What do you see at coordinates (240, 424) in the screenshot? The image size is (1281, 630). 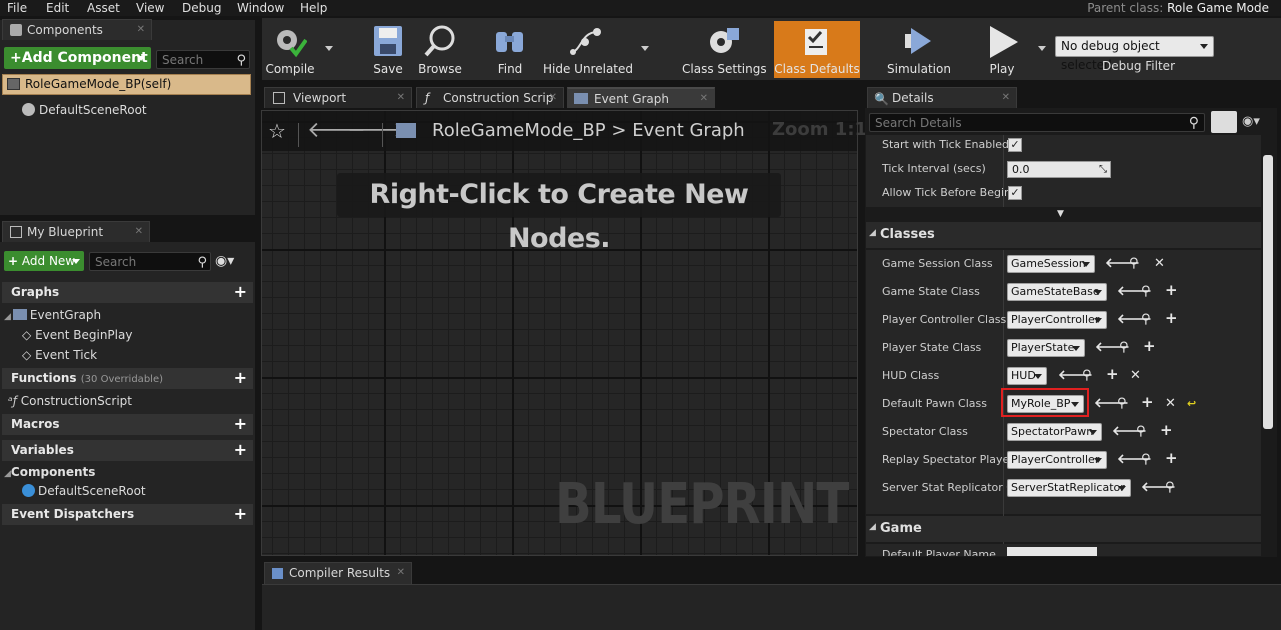 I see `add-macro-icon: +` at bounding box center [240, 424].